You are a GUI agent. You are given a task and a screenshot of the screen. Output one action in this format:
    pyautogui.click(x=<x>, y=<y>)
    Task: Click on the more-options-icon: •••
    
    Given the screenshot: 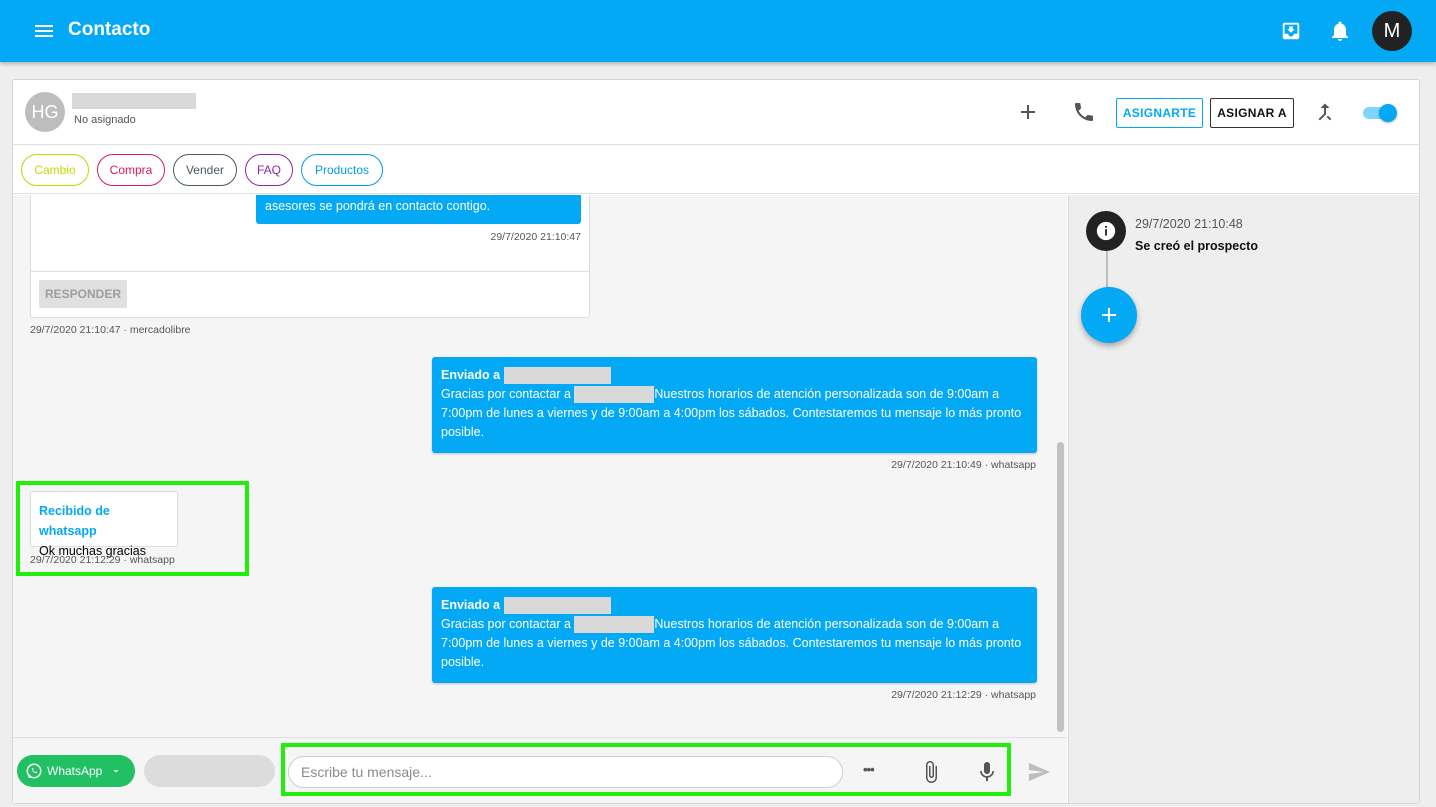 What is the action you would take?
    pyautogui.click(x=876, y=774)
    